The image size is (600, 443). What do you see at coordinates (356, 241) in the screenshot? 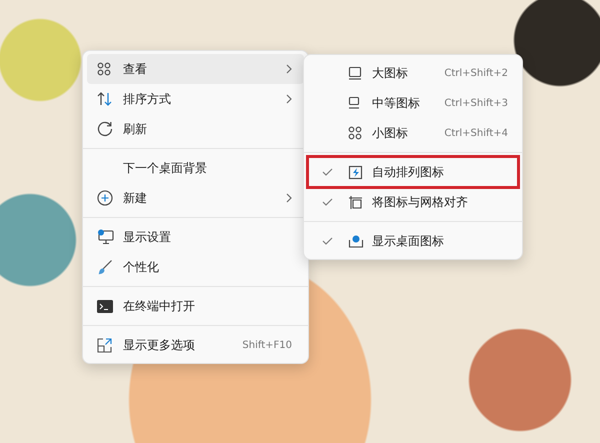
I see `desktop-icon` at bounding box center [356, 241].